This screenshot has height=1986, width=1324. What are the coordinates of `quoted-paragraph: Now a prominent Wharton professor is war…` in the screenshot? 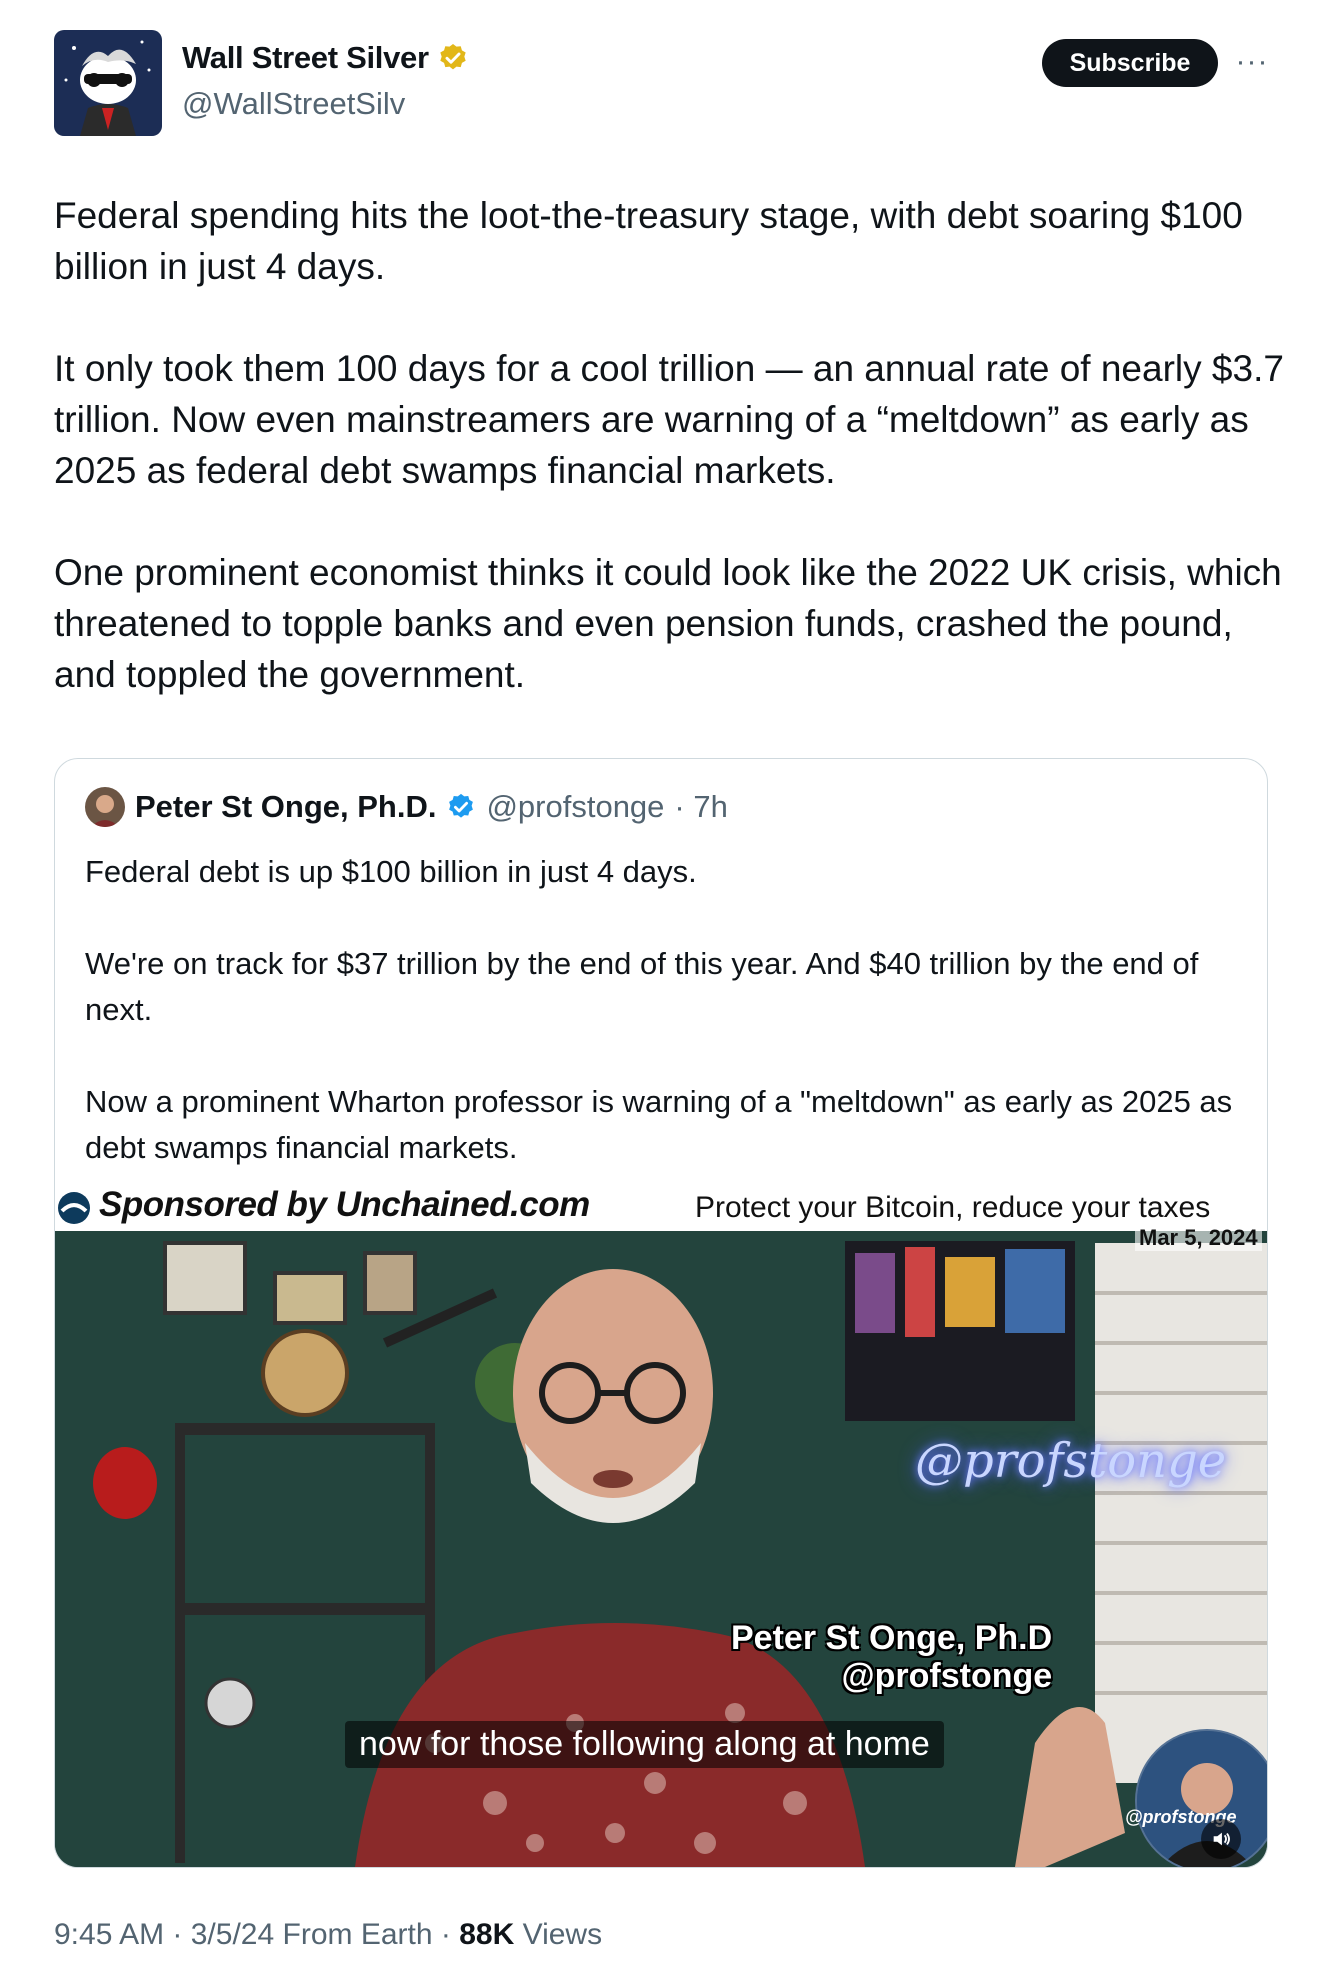 It's located at (659, 1124).